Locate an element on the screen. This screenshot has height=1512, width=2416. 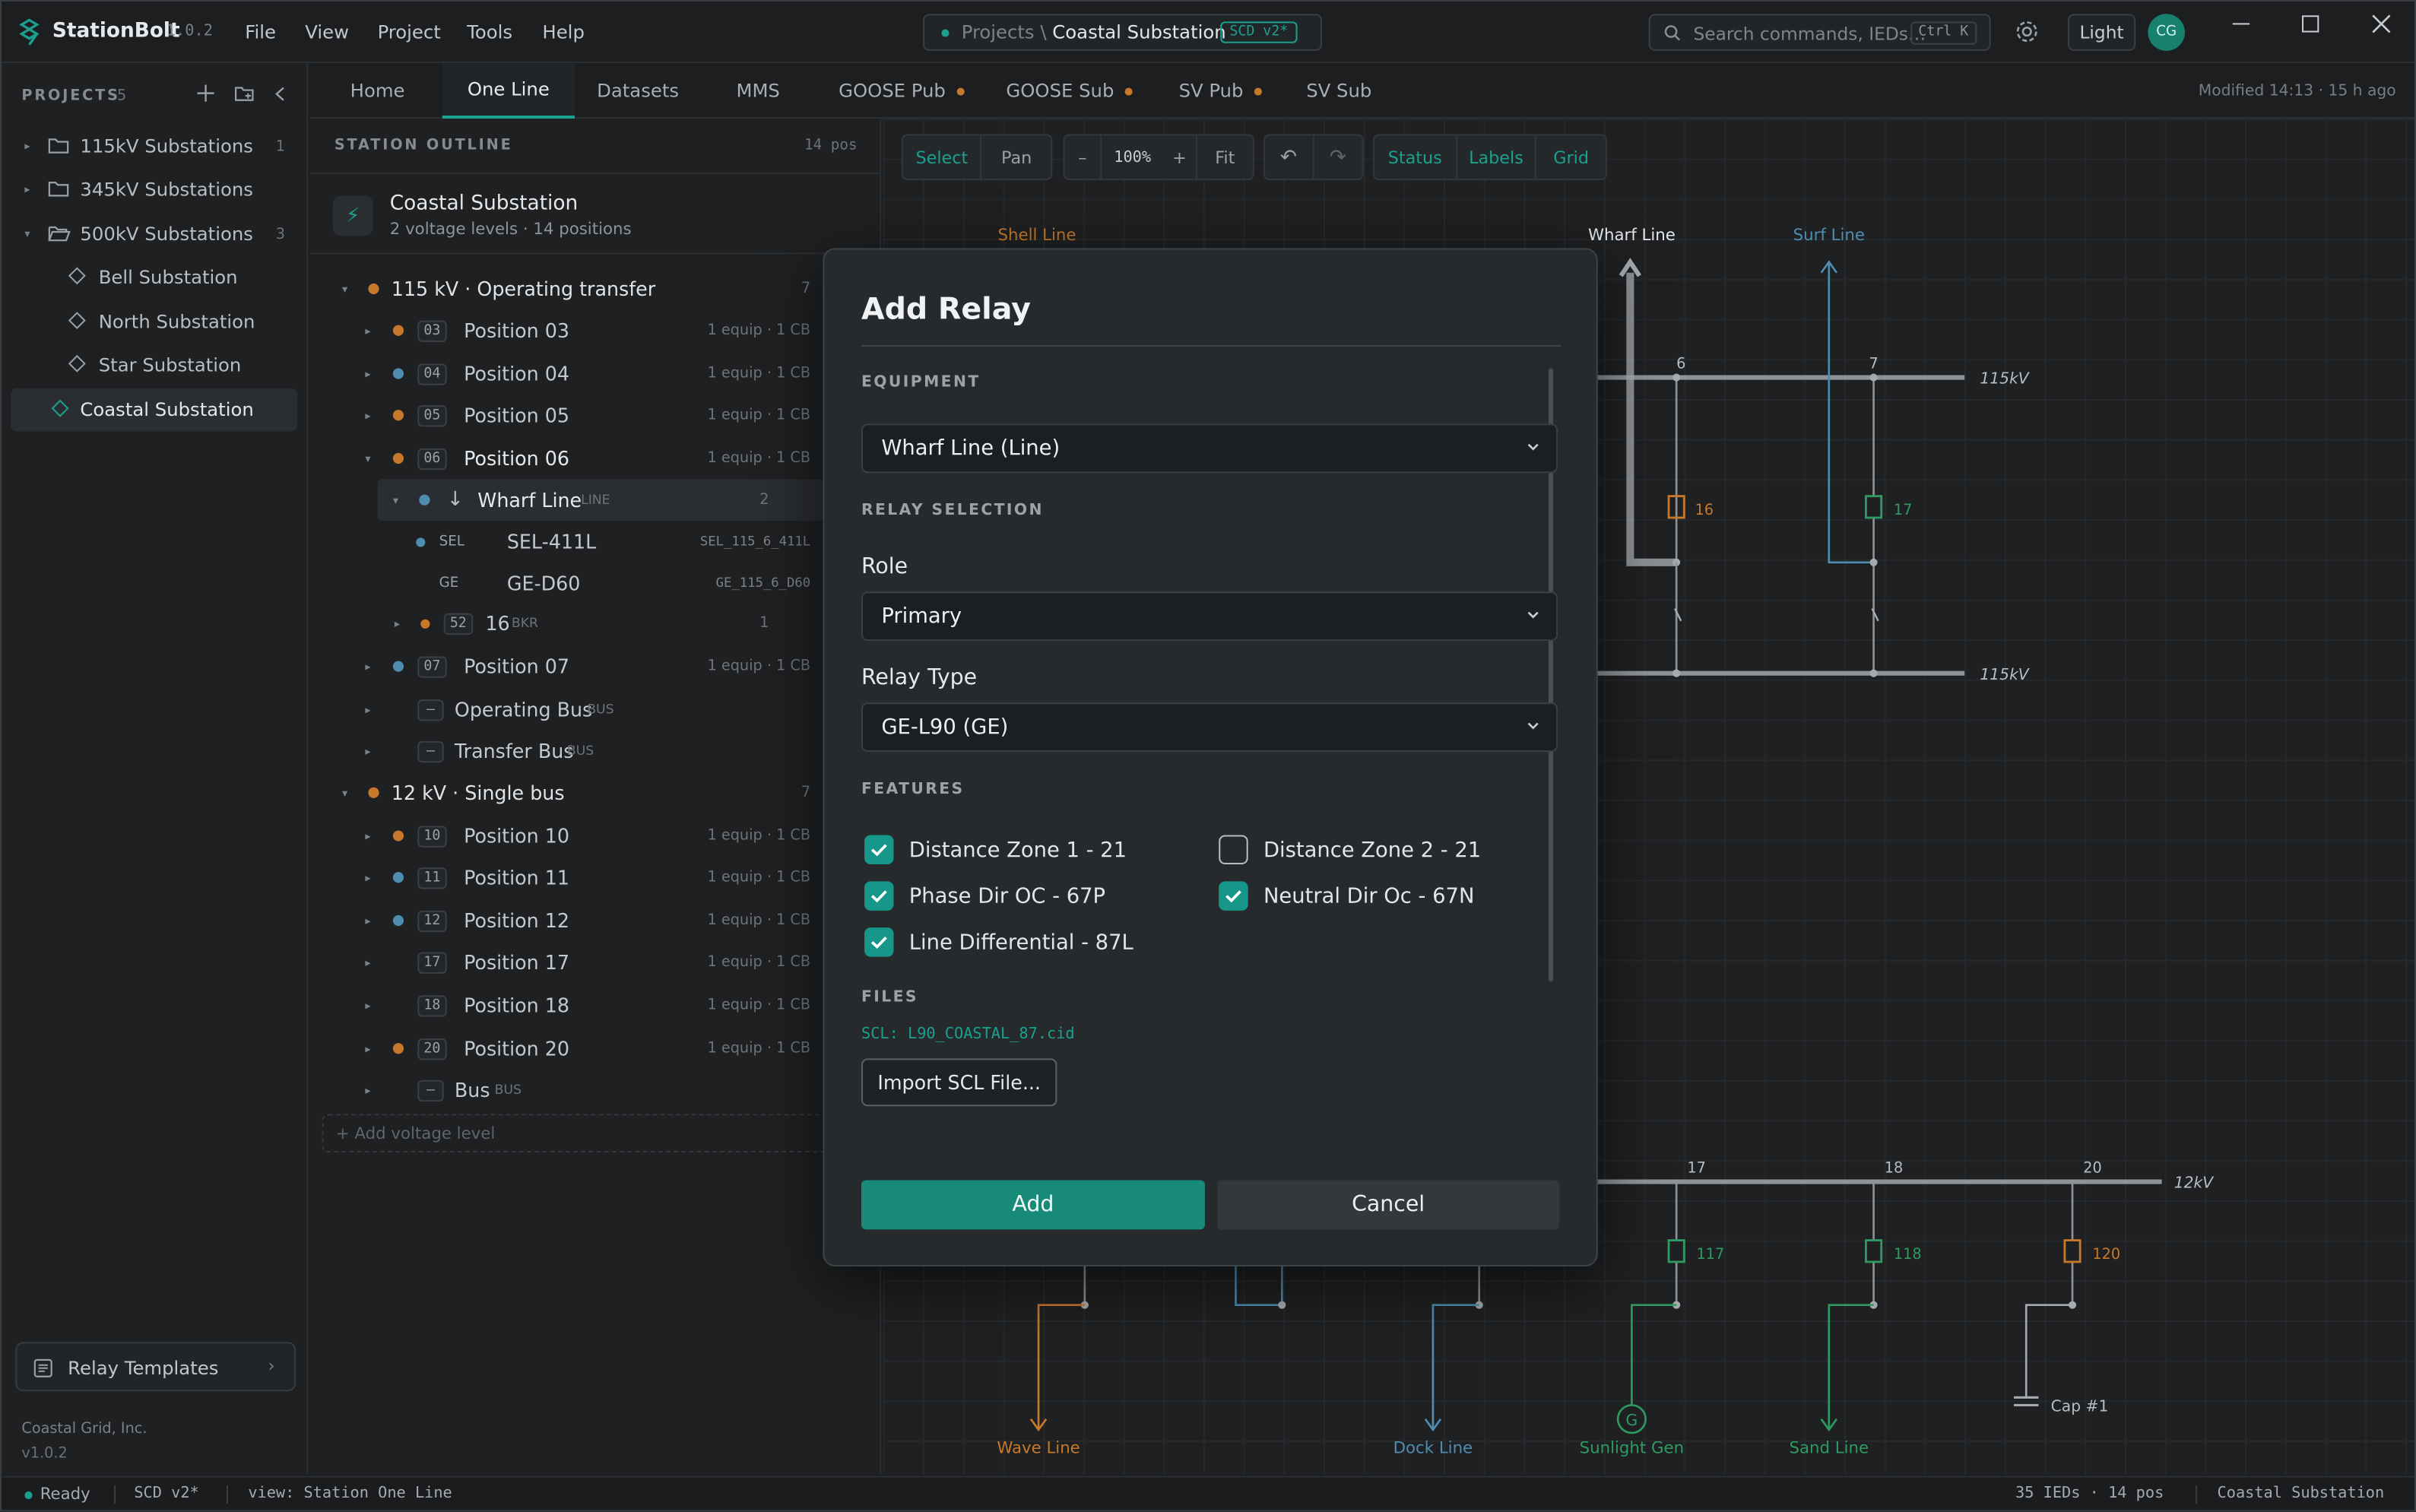
sand-line-conductor is located at coordinates (1851, 1366).